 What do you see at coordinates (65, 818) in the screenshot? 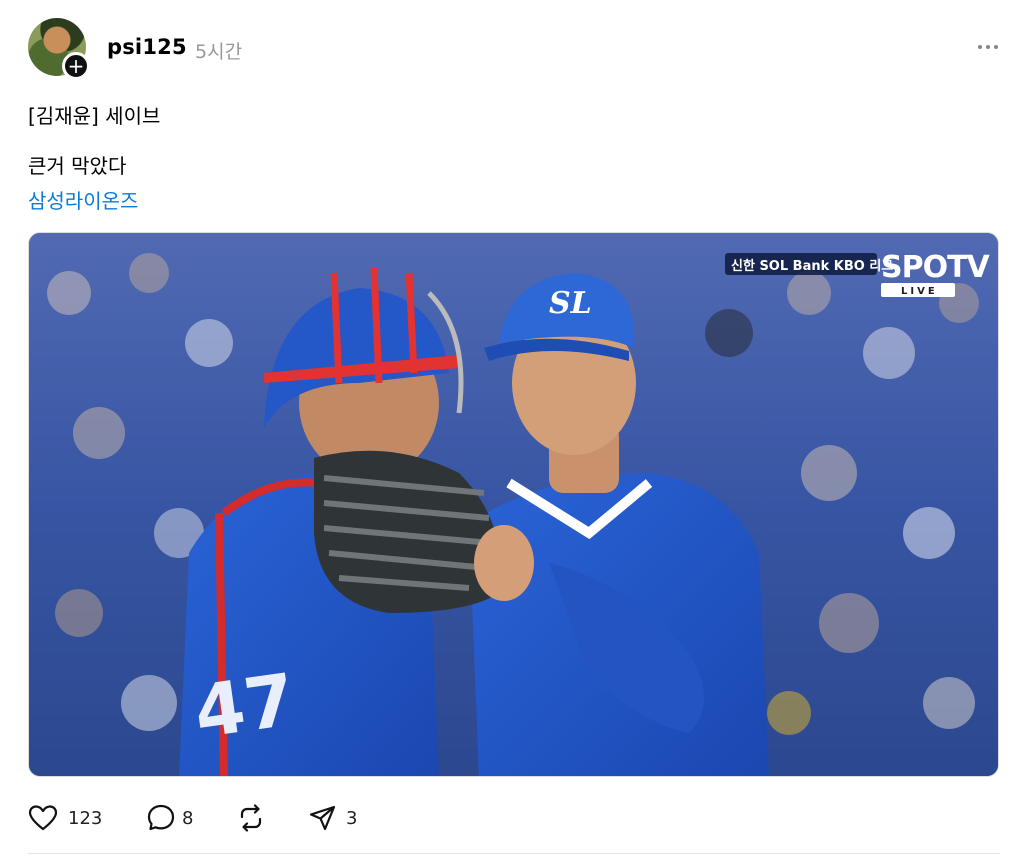
I see `like-button: 123` at bounding box center [65, 818].